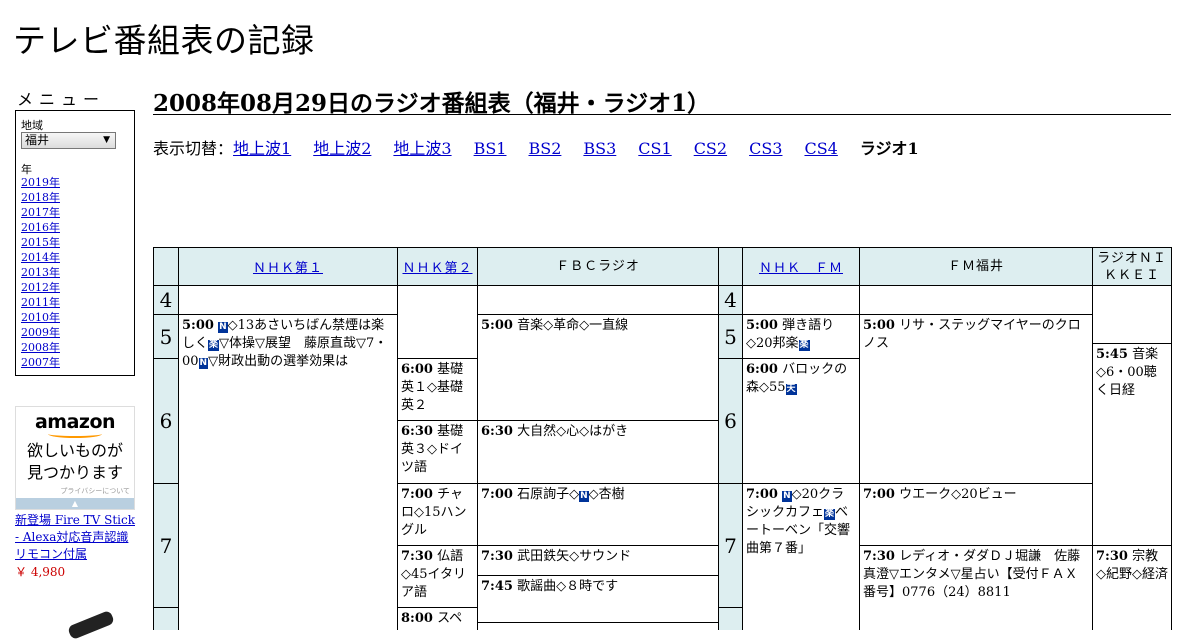 The width and height of the screenshot is (1200, 640). What do you see at coordinates (976, 399) in the screenshot?
I see `program-cell-fmfukui-0500: 5:00 リサ・ステッグマイヤーのクロノス` at bounding box center [976, 399].